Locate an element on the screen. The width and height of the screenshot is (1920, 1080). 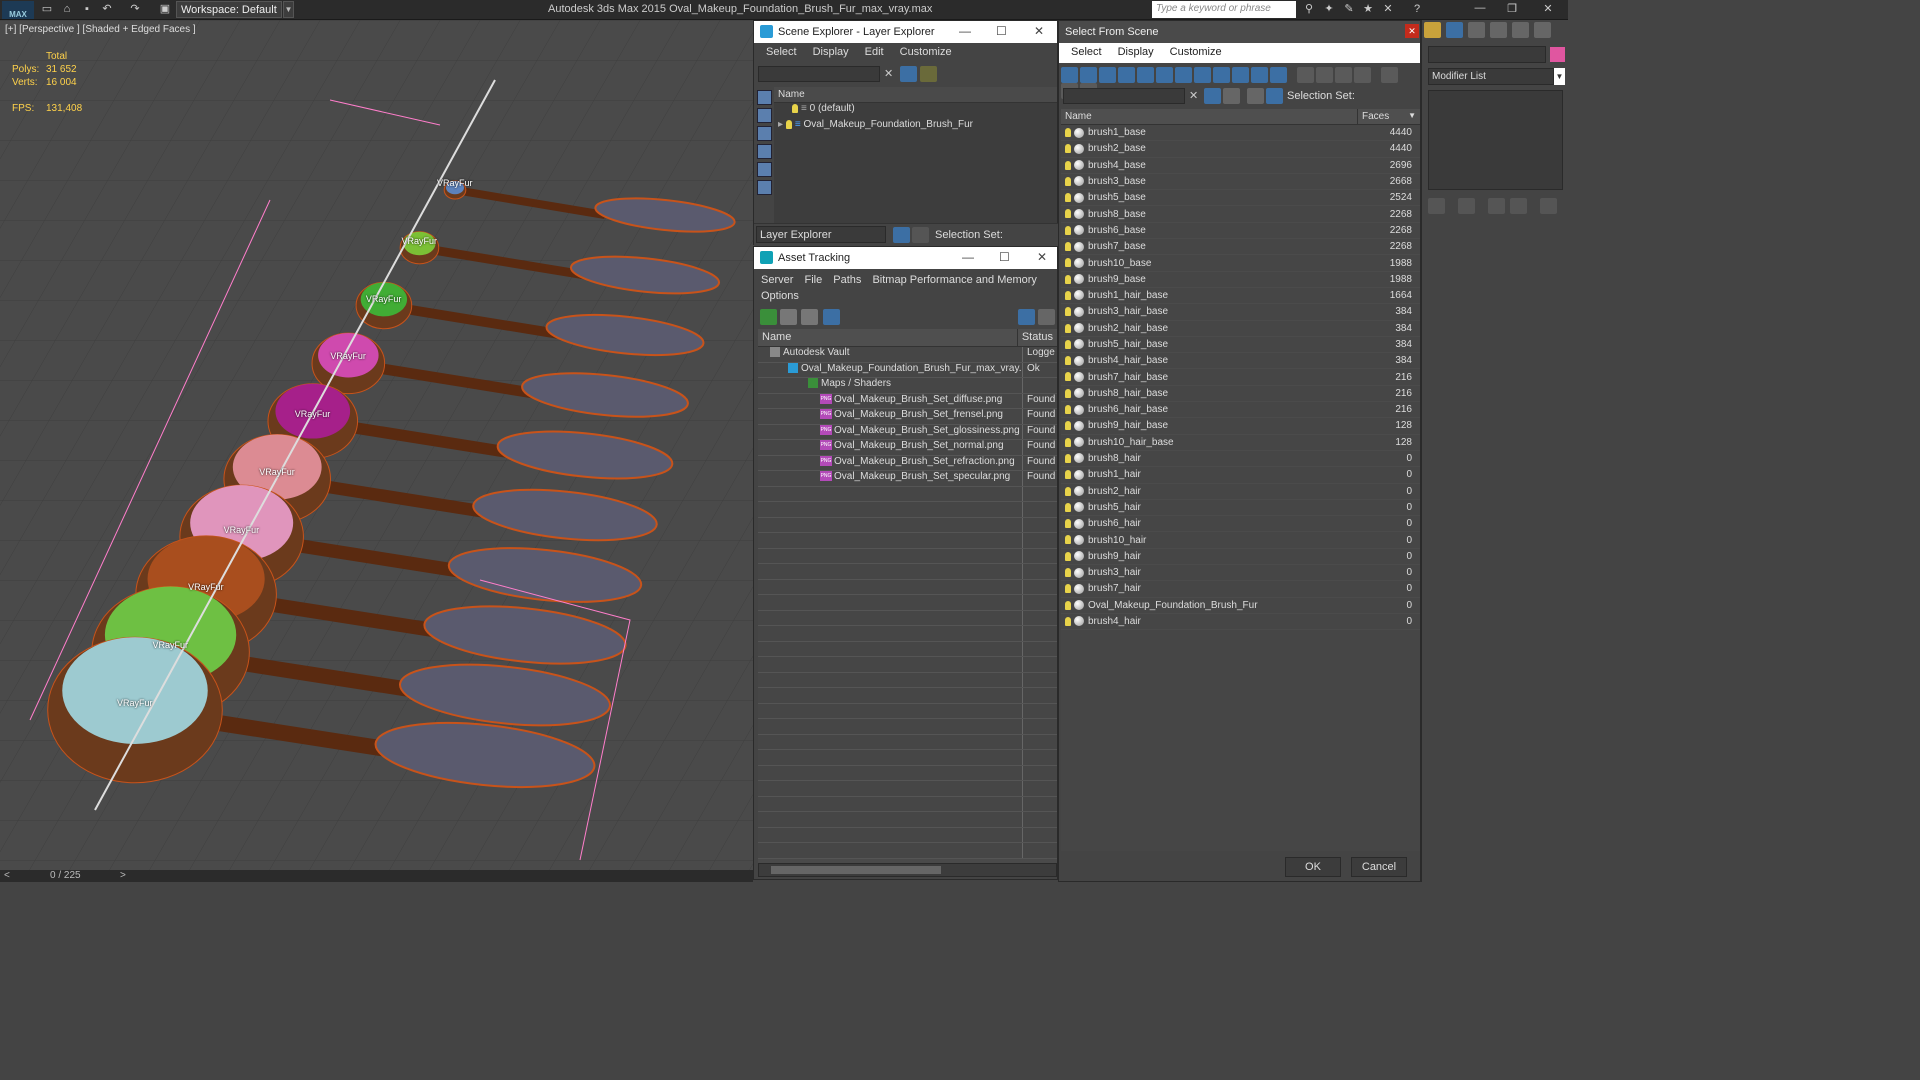
object-row: brush6_hair_base 216 is located at coordinates (1240, 410).